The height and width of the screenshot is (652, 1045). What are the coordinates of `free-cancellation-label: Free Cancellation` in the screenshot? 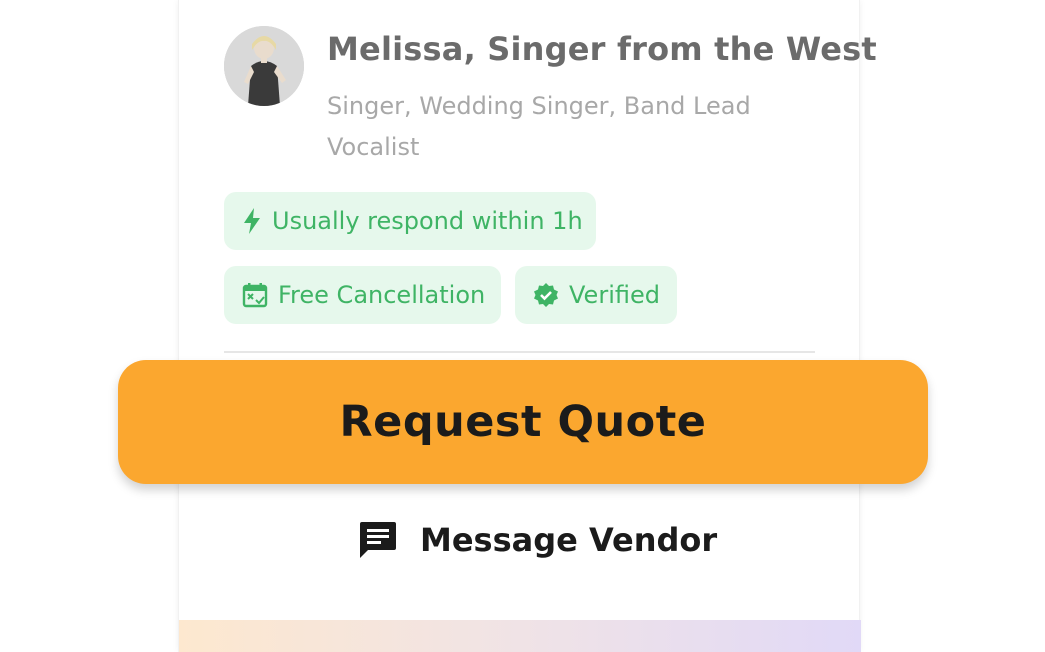 It's located at (382, 295).